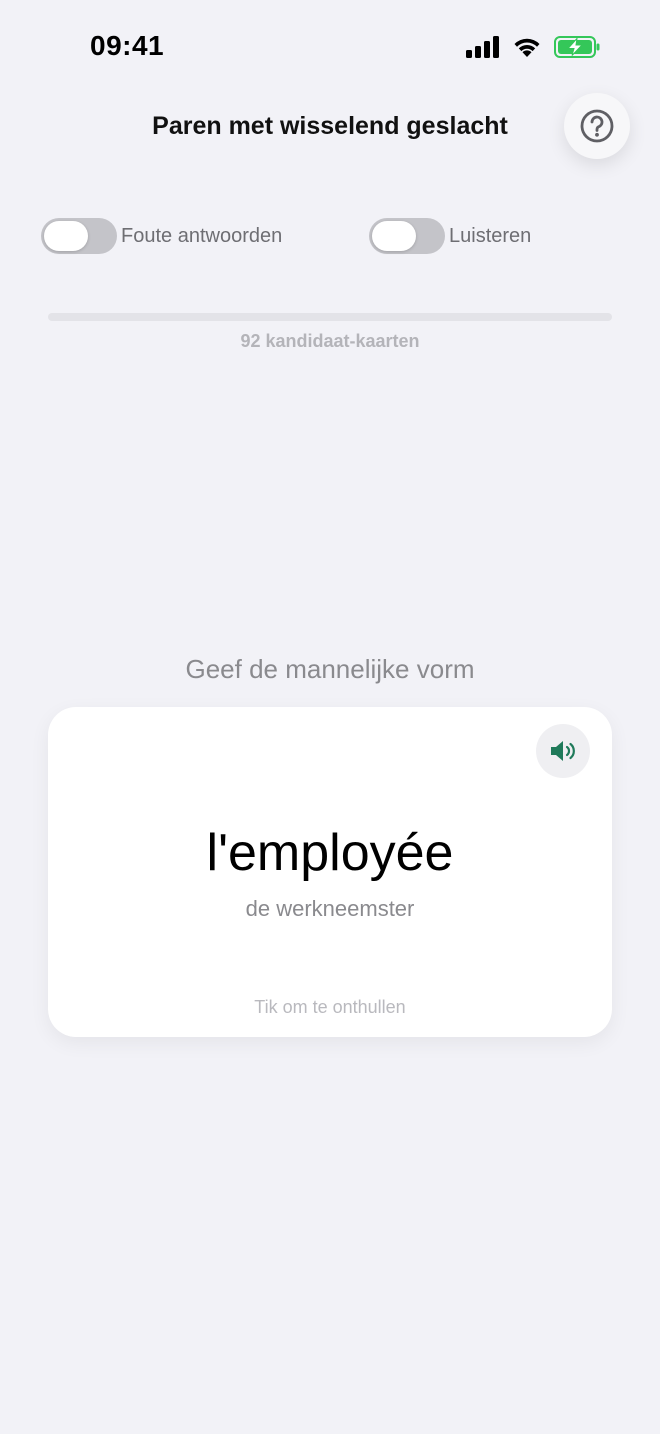  Describe the element at coordinates (330, 48) in the screenshot. I see `status-bar: 09:41` at that location.